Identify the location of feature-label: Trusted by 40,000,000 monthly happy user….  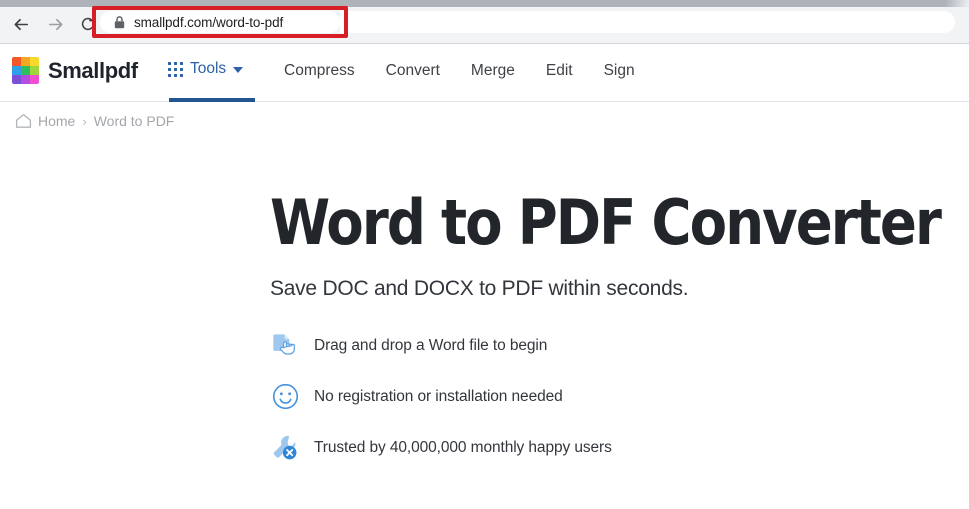
(463, 447).